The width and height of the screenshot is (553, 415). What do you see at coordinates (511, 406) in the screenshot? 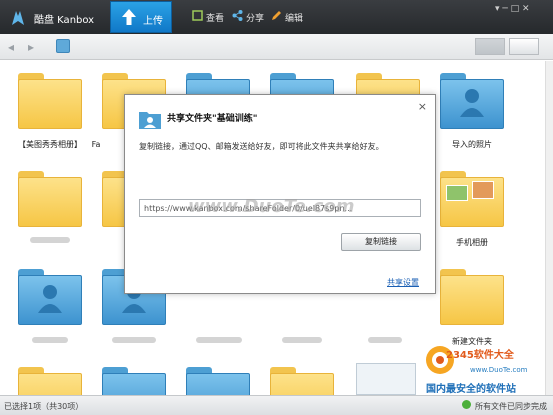
I see `sync-status: 所有文件已同步完成` at bounding box center [511, 406].